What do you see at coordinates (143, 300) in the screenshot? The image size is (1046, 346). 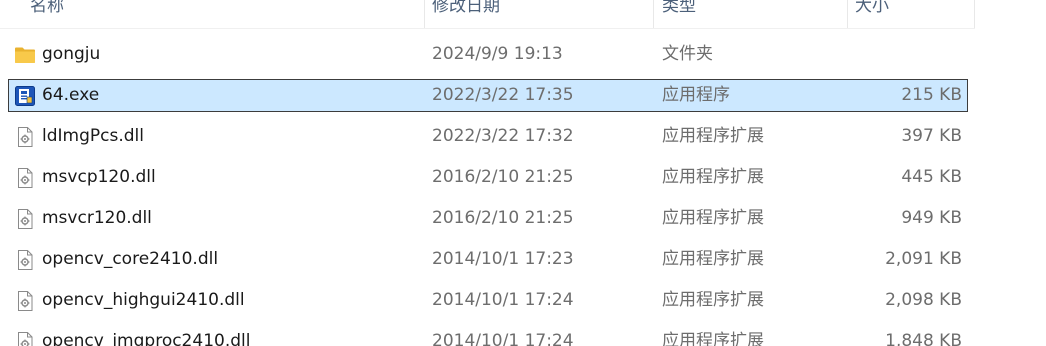 I see `file-name: opencv_highgui2410.dll` at bounding box center [143, 300].